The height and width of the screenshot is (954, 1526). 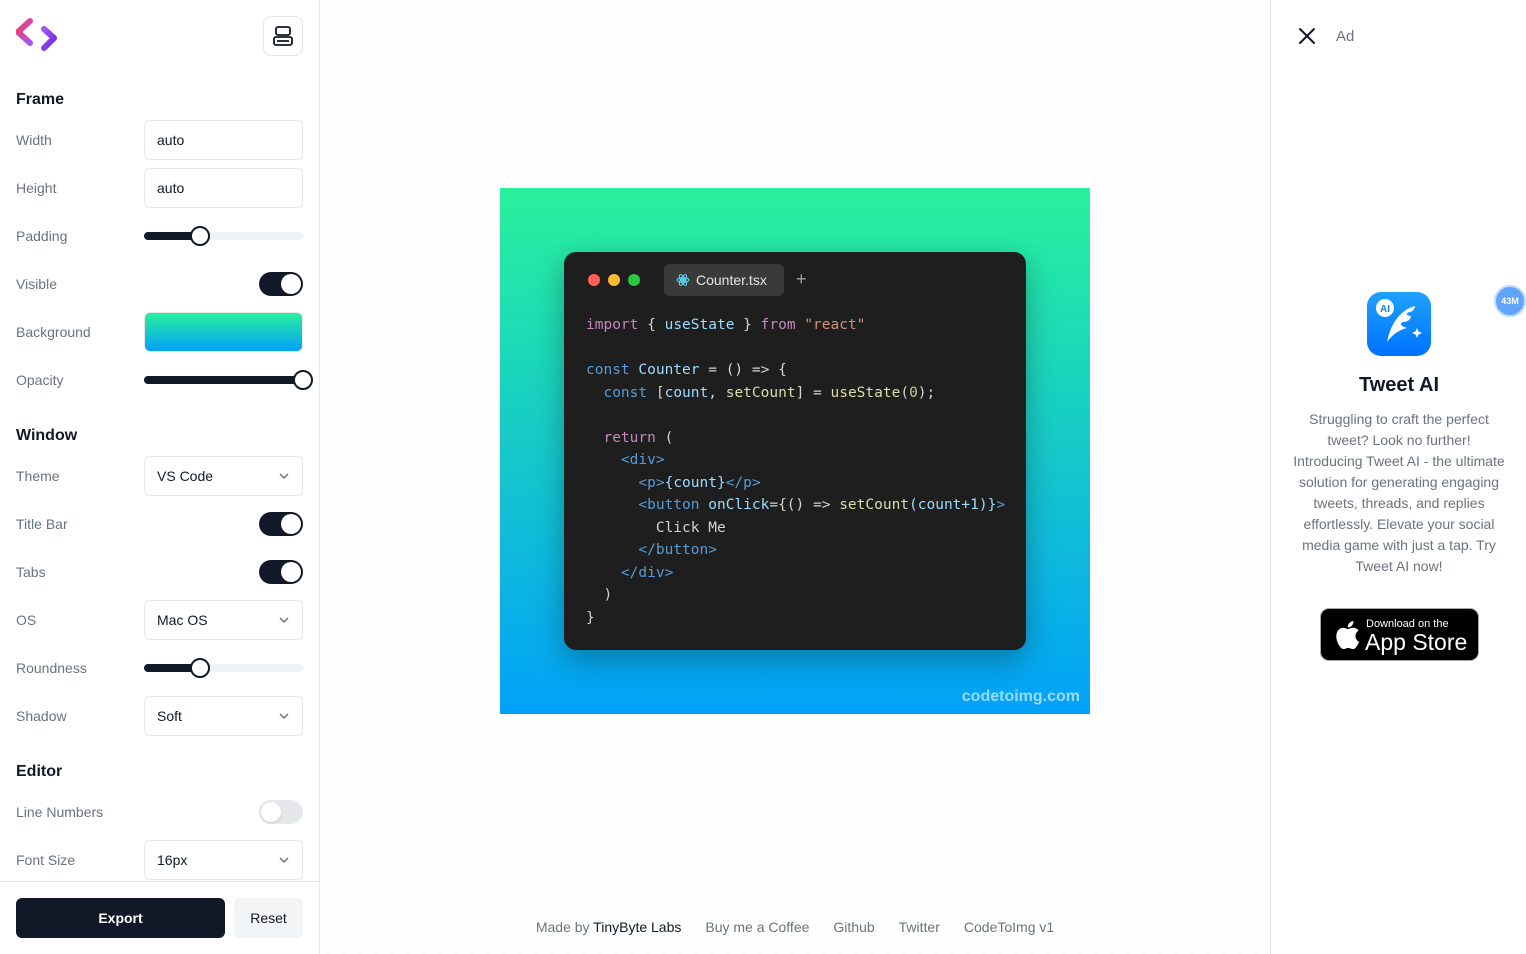 I want to click on watermark: codetoimg.com, so click(x=1020, y=696).